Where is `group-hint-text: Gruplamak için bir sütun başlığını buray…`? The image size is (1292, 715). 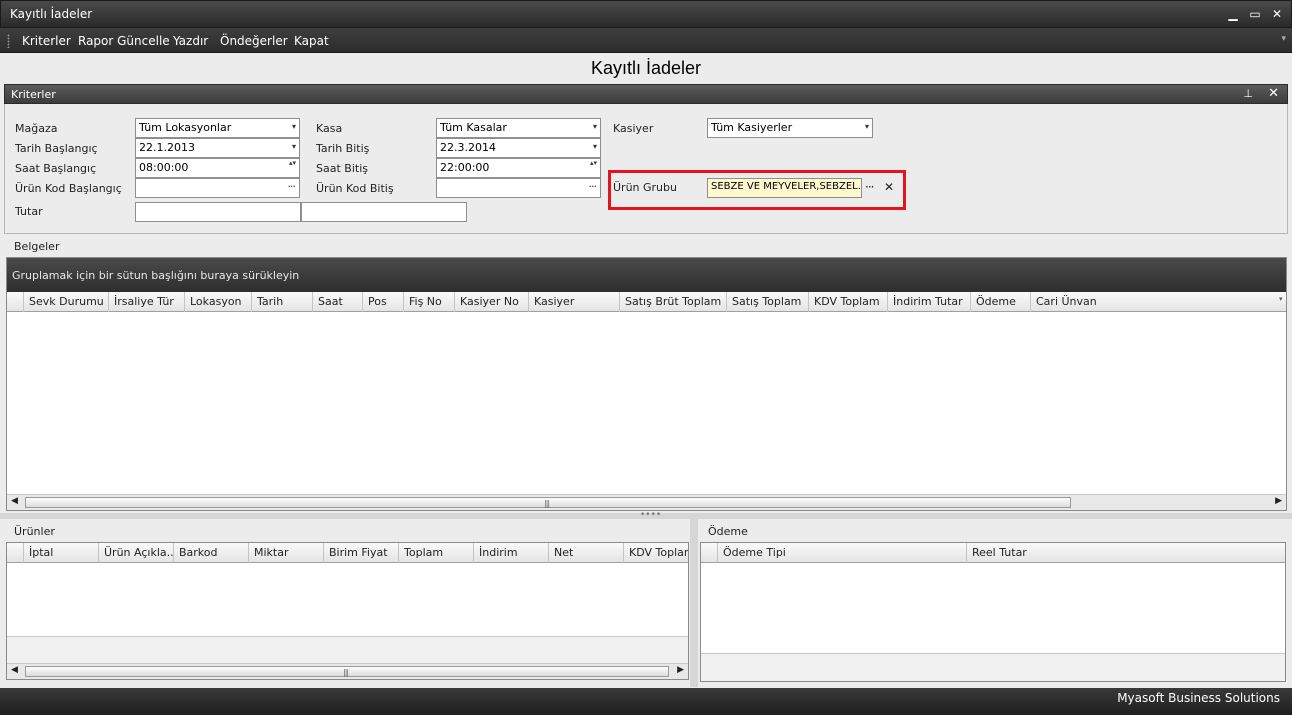
group-hint-text: Gruplamak için bir sütun başlığını buray… is located at coordinates (156, 275).